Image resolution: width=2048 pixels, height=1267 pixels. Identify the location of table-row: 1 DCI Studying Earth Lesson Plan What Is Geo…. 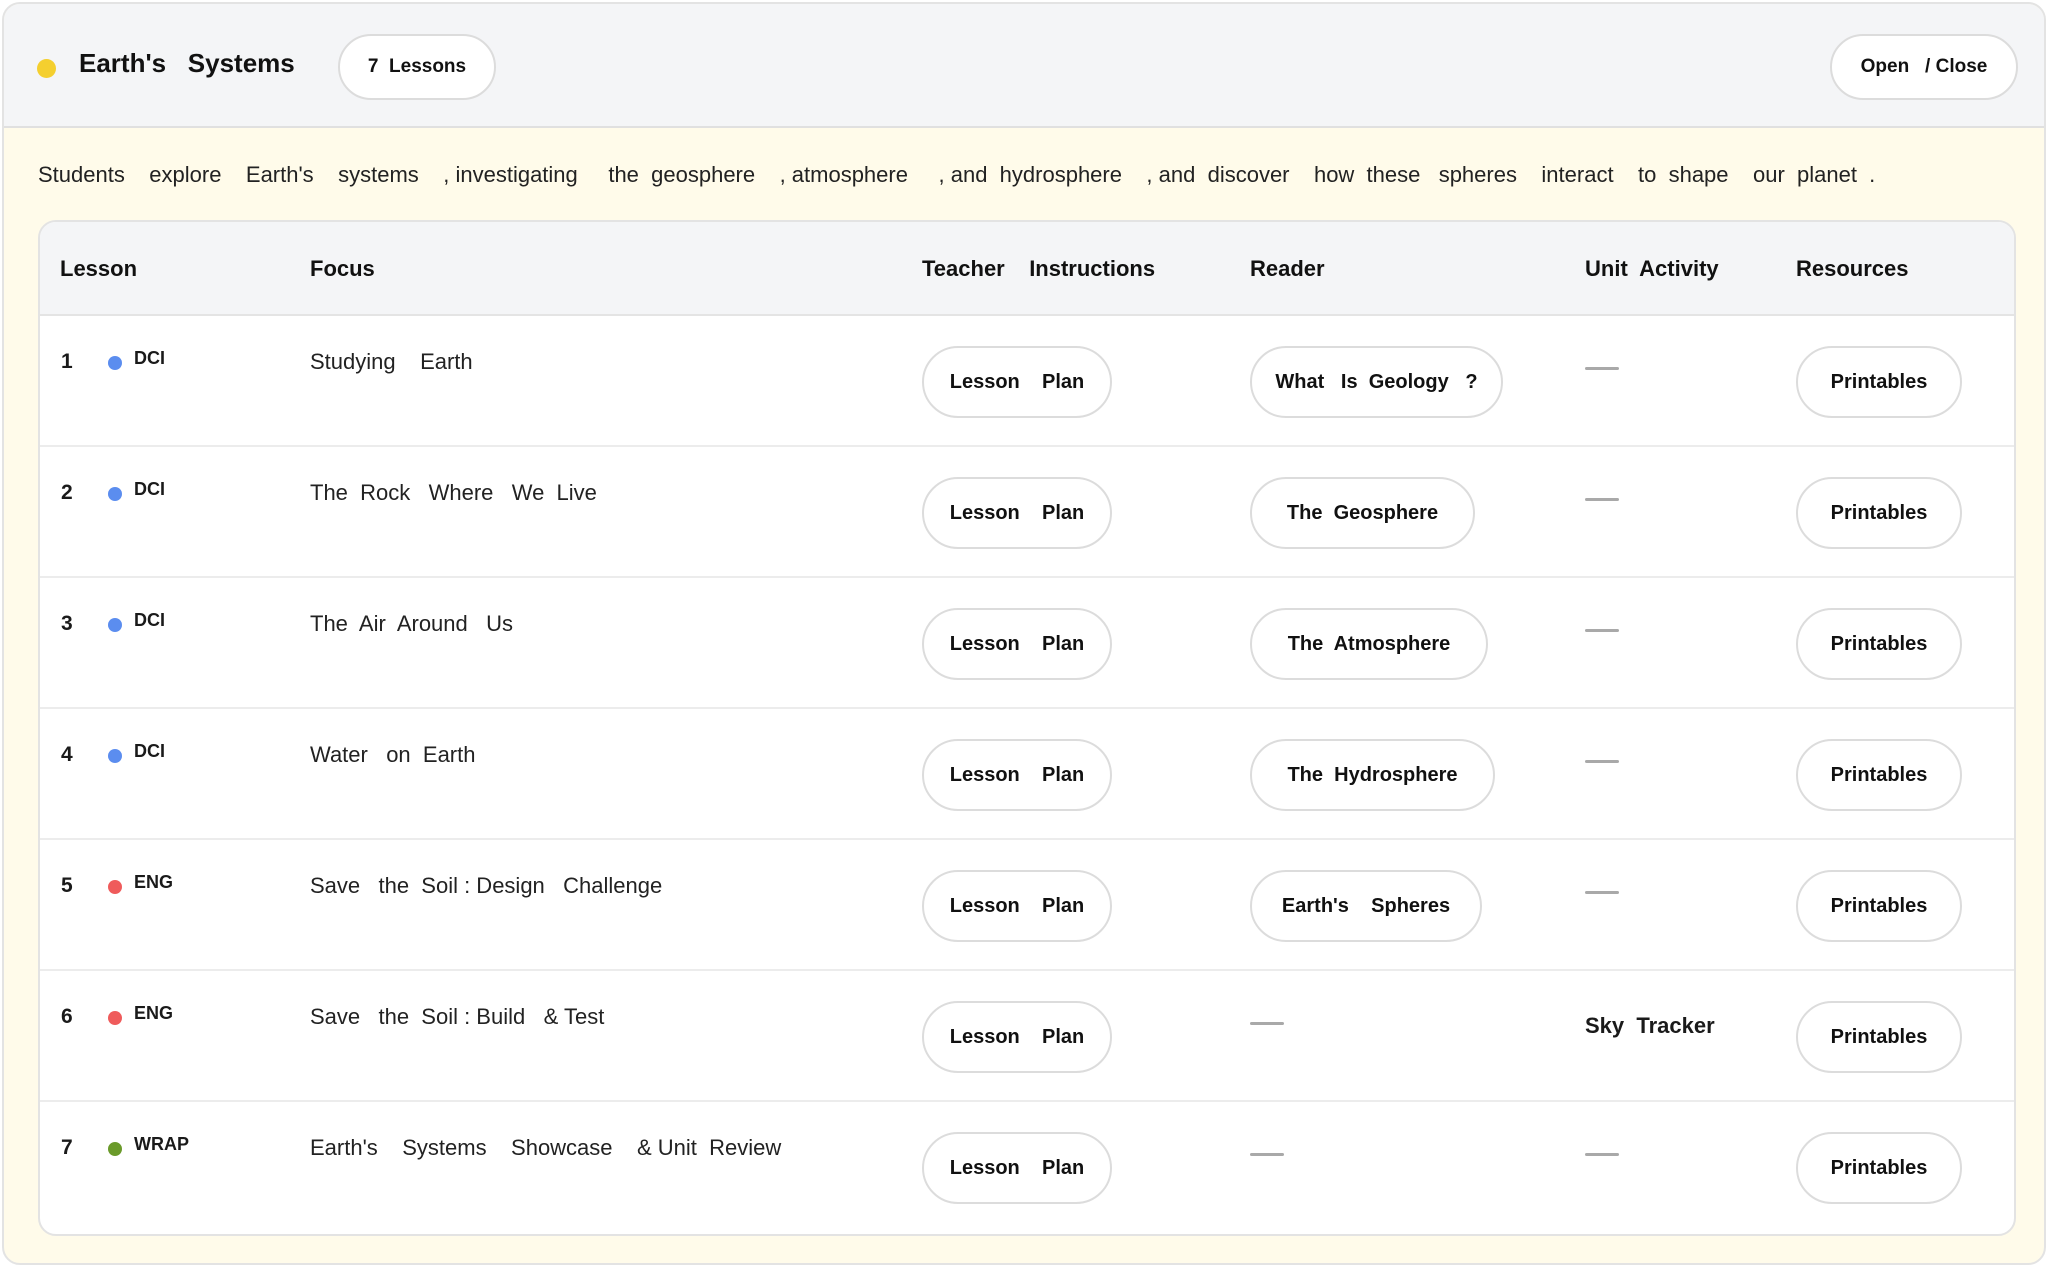
(1027, 381).